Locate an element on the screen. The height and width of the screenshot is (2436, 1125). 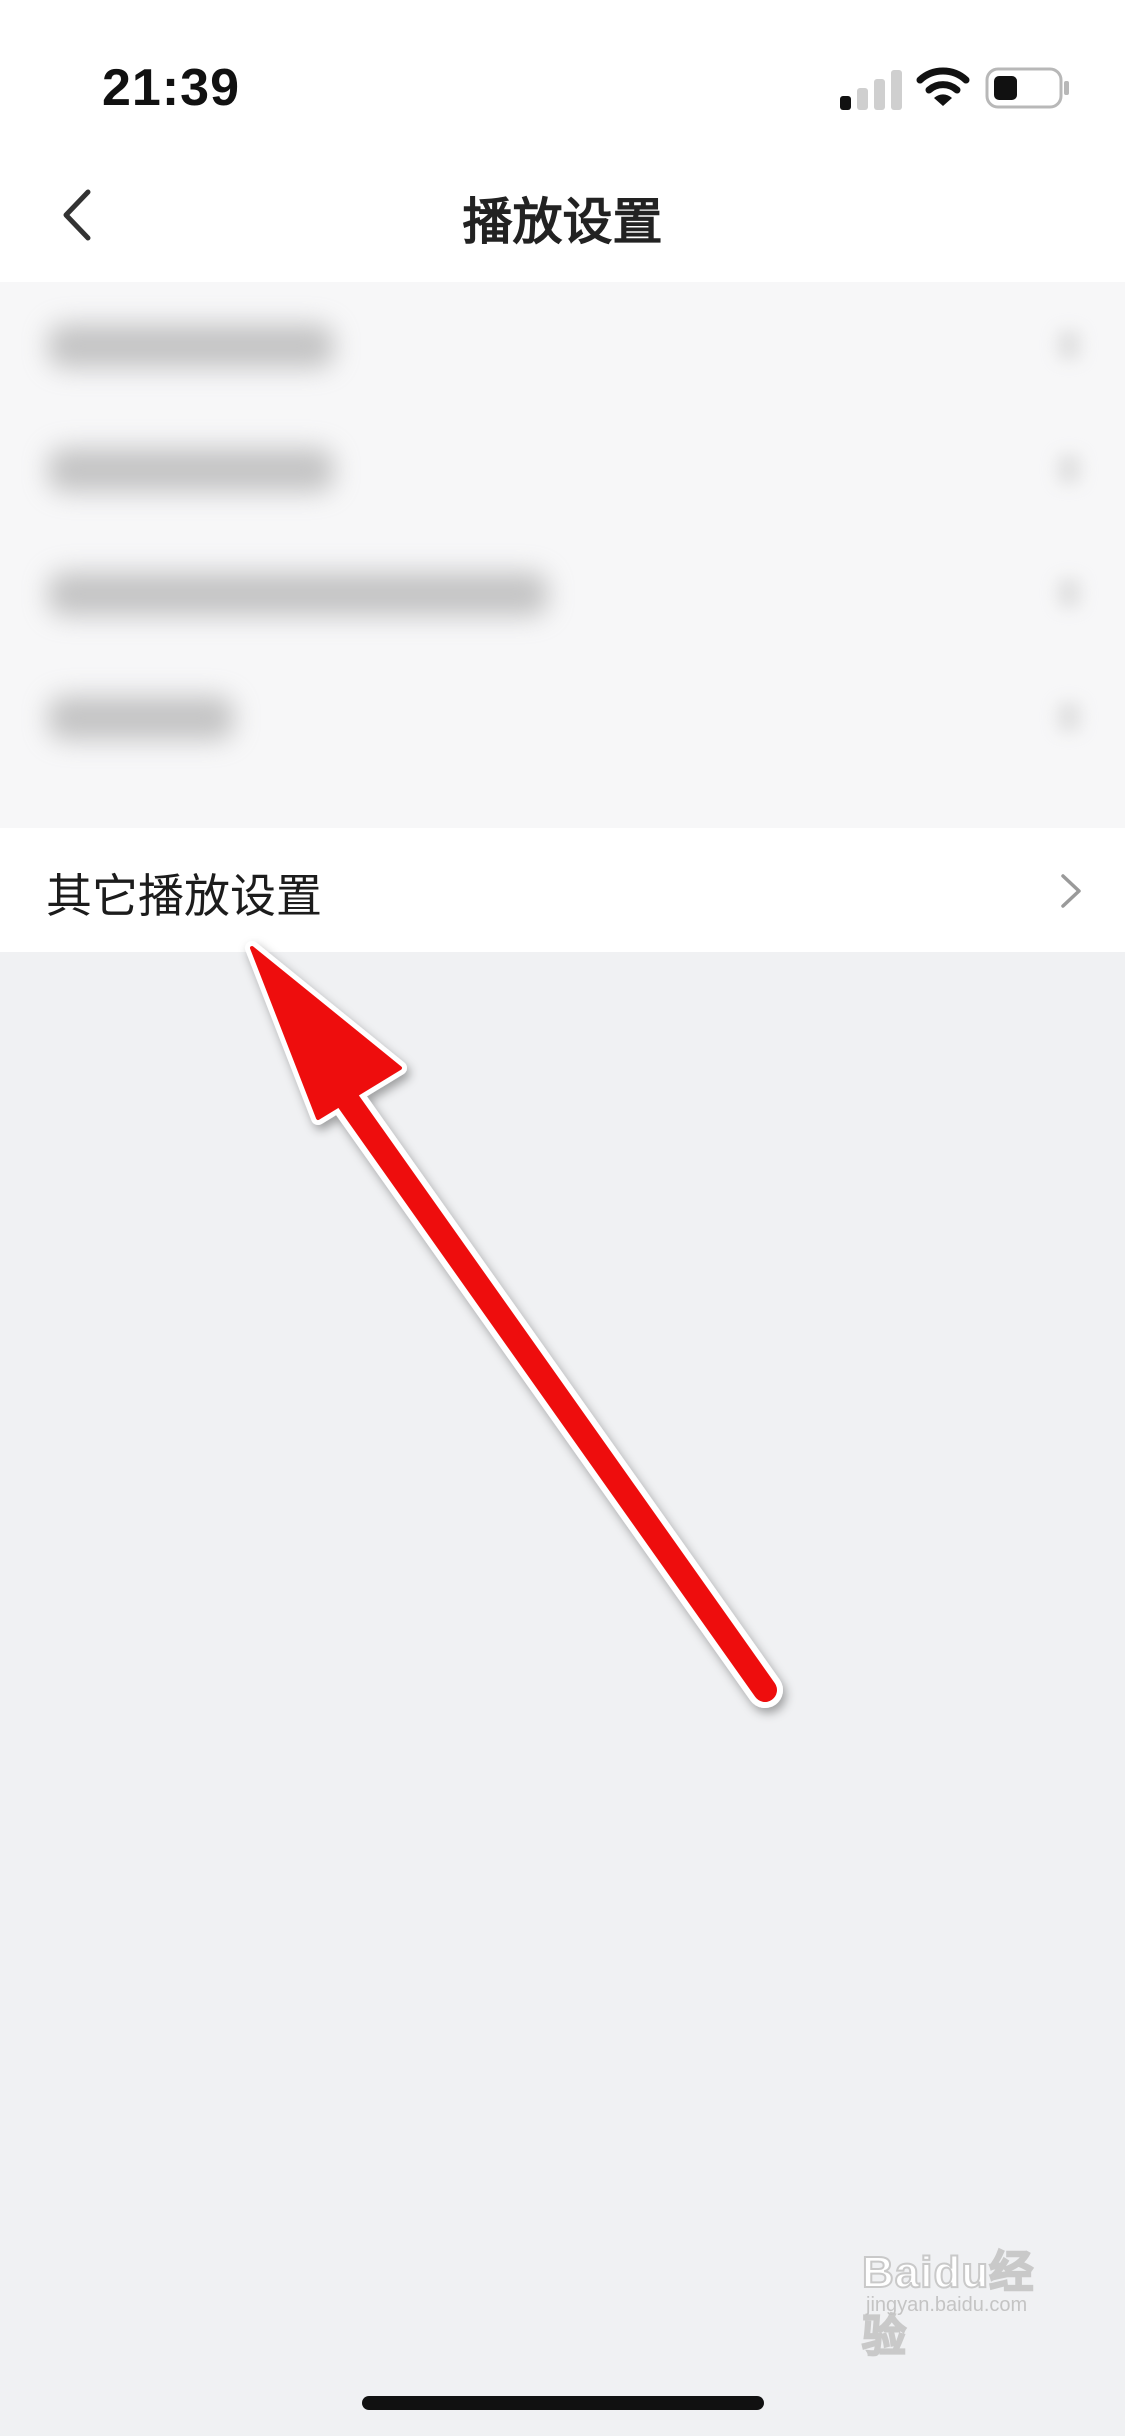
battery-icon is located at coordinates (1027, 88).